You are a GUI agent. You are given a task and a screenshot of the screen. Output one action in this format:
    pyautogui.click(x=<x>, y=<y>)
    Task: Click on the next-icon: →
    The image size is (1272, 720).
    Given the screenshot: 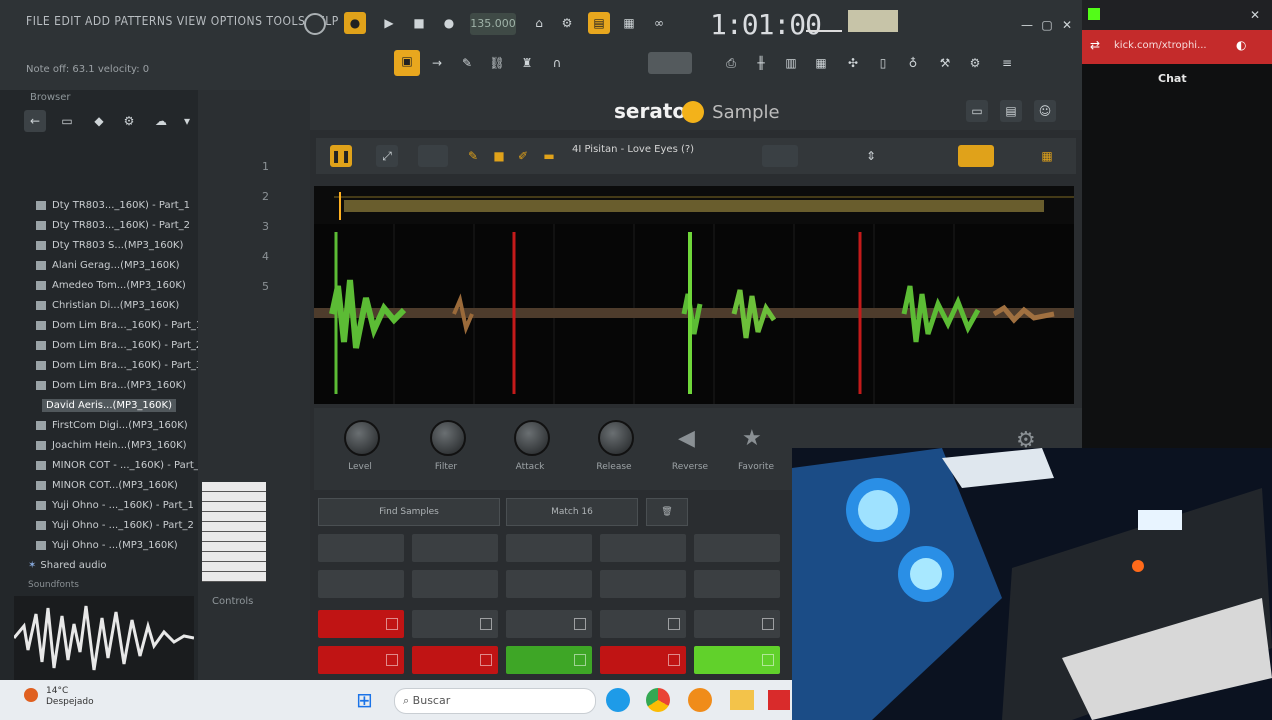 What is the action you would take?
    pyautogui.click(x=437, y=63)
    